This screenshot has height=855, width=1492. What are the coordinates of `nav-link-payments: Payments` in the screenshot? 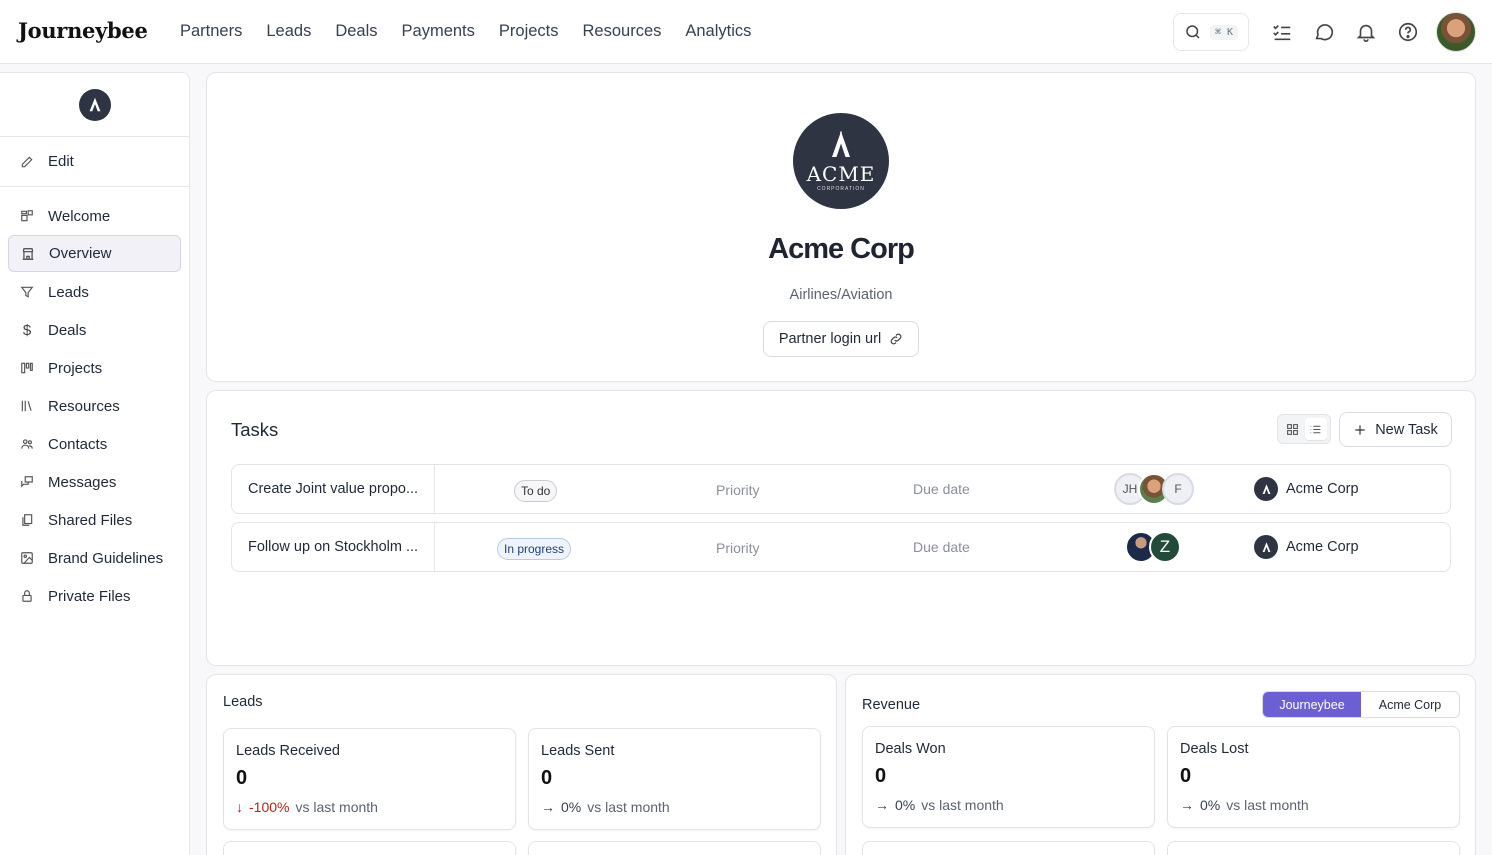 It's located at (438, 31).